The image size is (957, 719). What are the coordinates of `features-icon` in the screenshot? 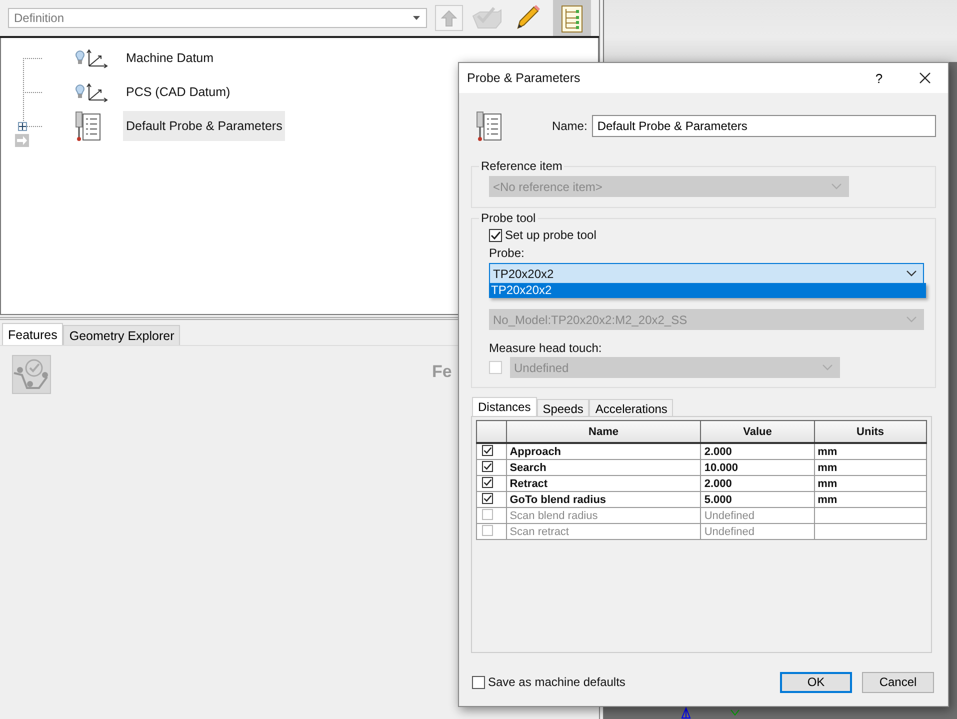 It's located at (31, 374).